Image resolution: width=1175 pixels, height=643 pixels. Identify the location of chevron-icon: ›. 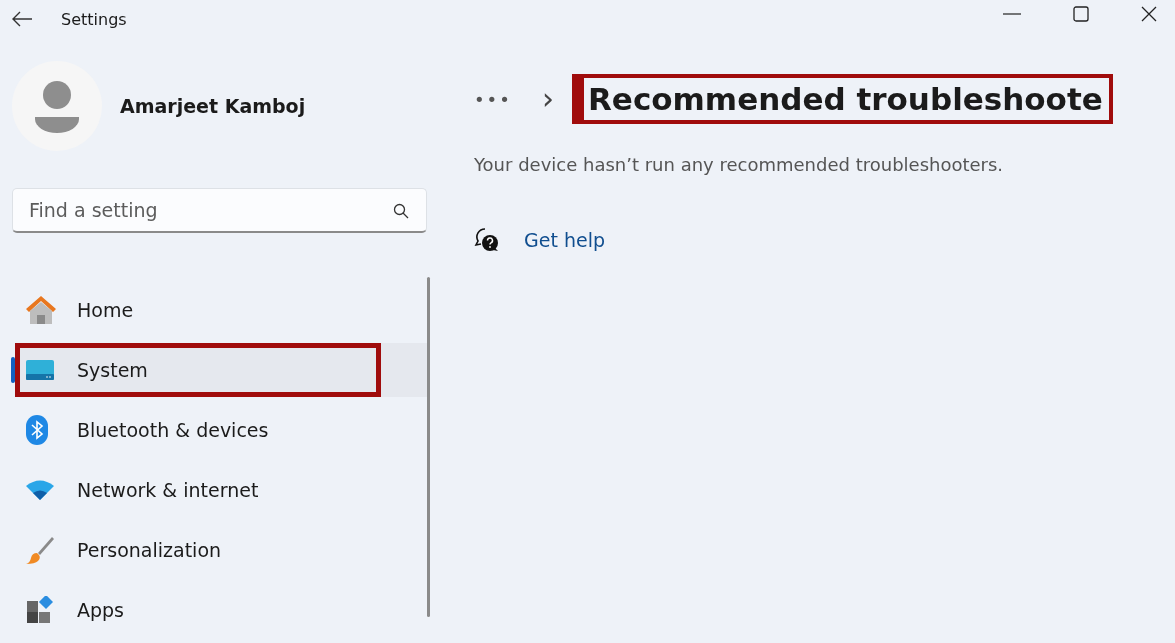
(557, 99).